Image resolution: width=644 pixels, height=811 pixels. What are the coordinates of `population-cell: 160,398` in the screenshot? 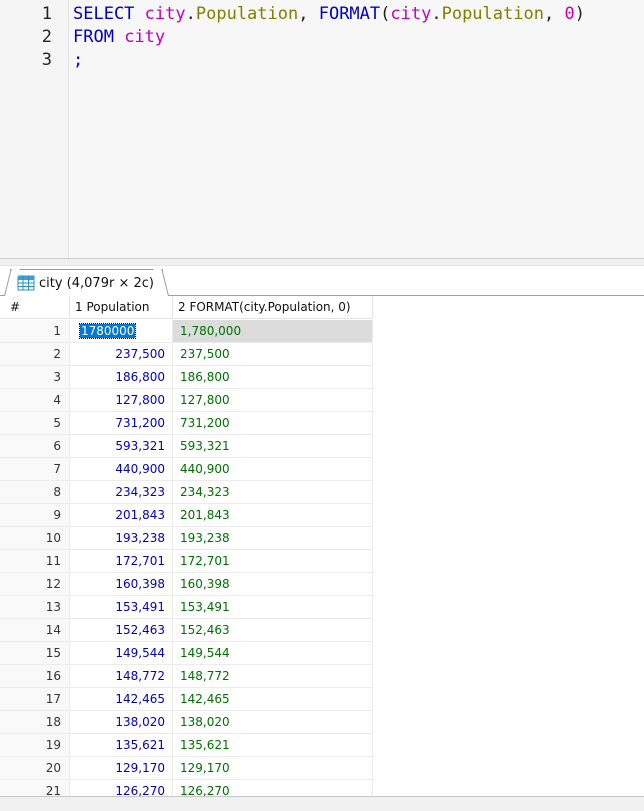 It's located at (121, 584).